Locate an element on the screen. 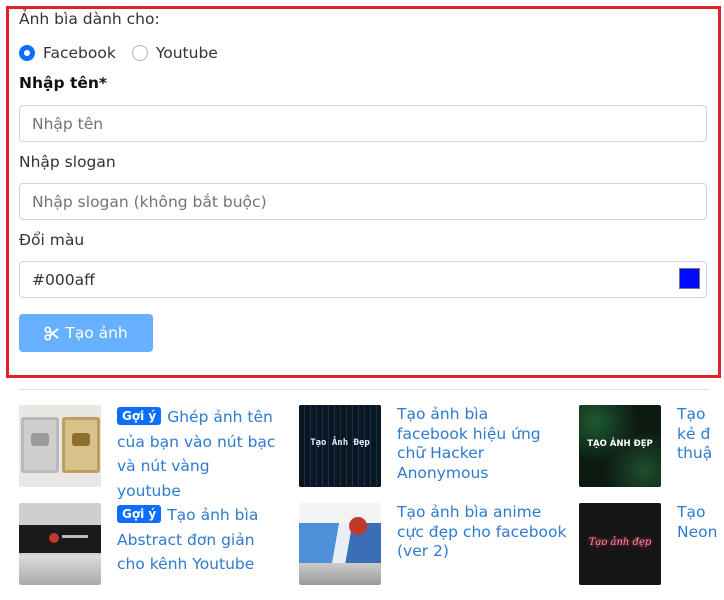  color-input is located at coordinates (363, 279).